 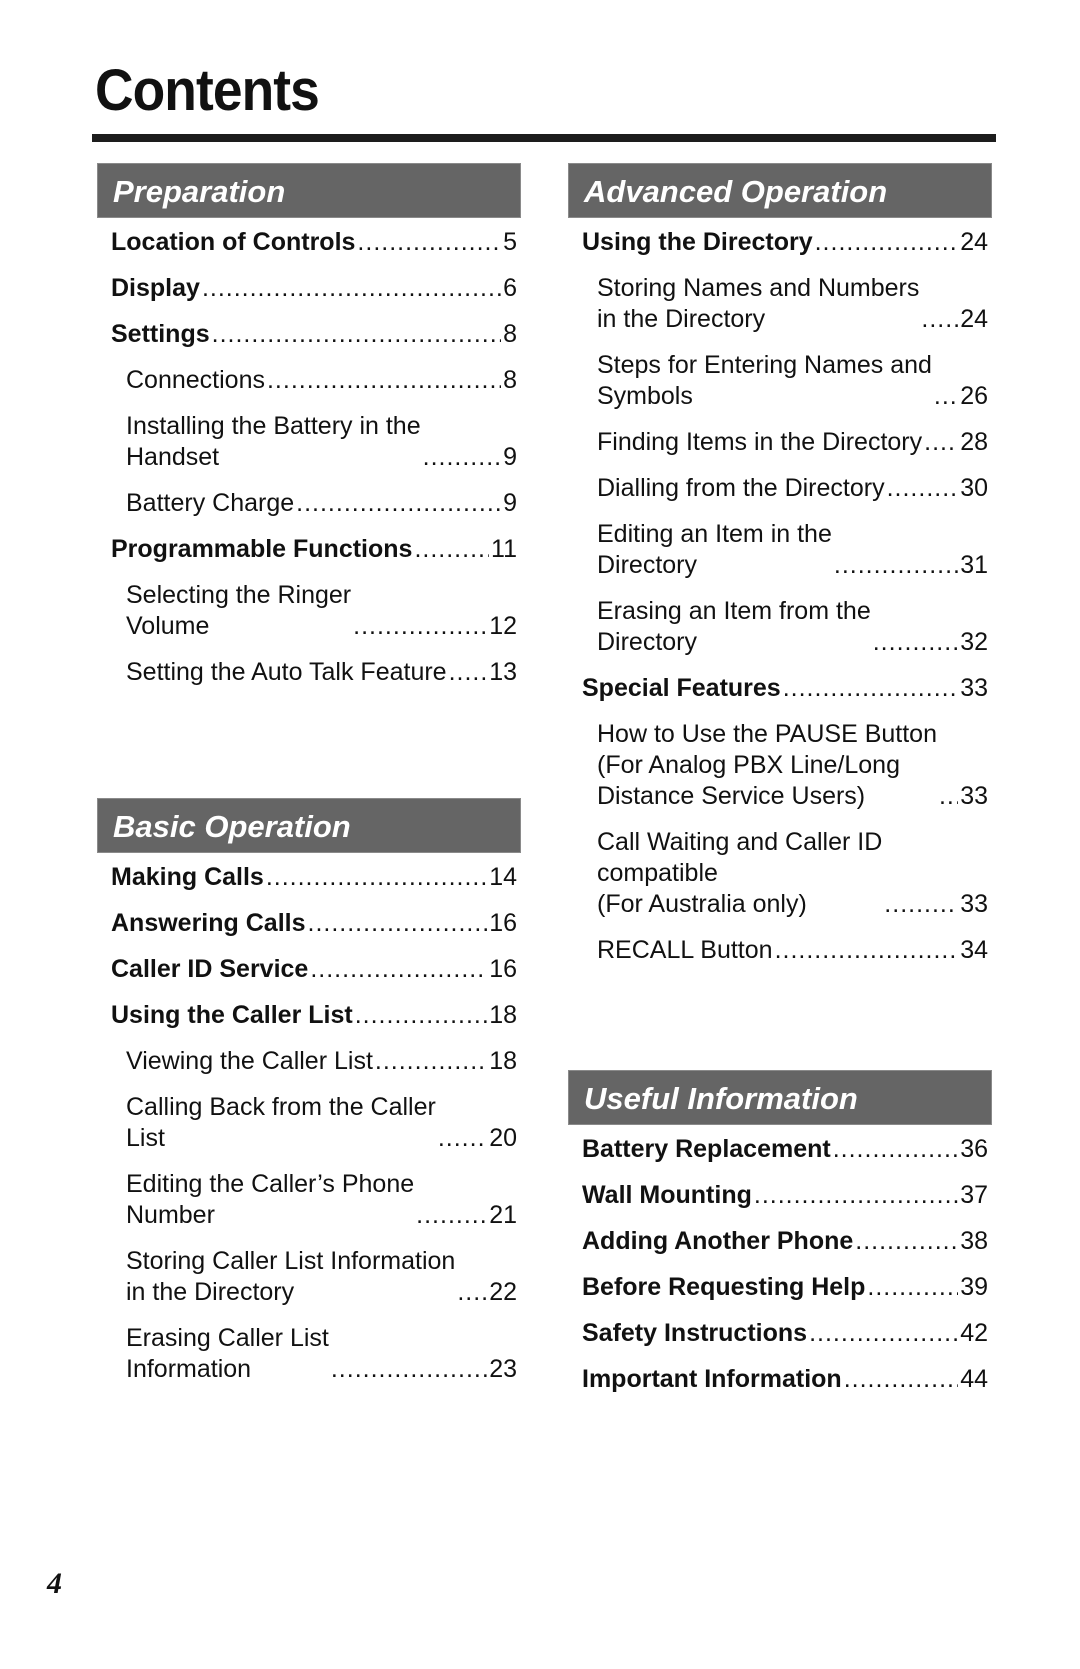 What do you see at coordinates (544, 138) in the screenshot?
I see `title-rule` at bounding box center [544, 138].